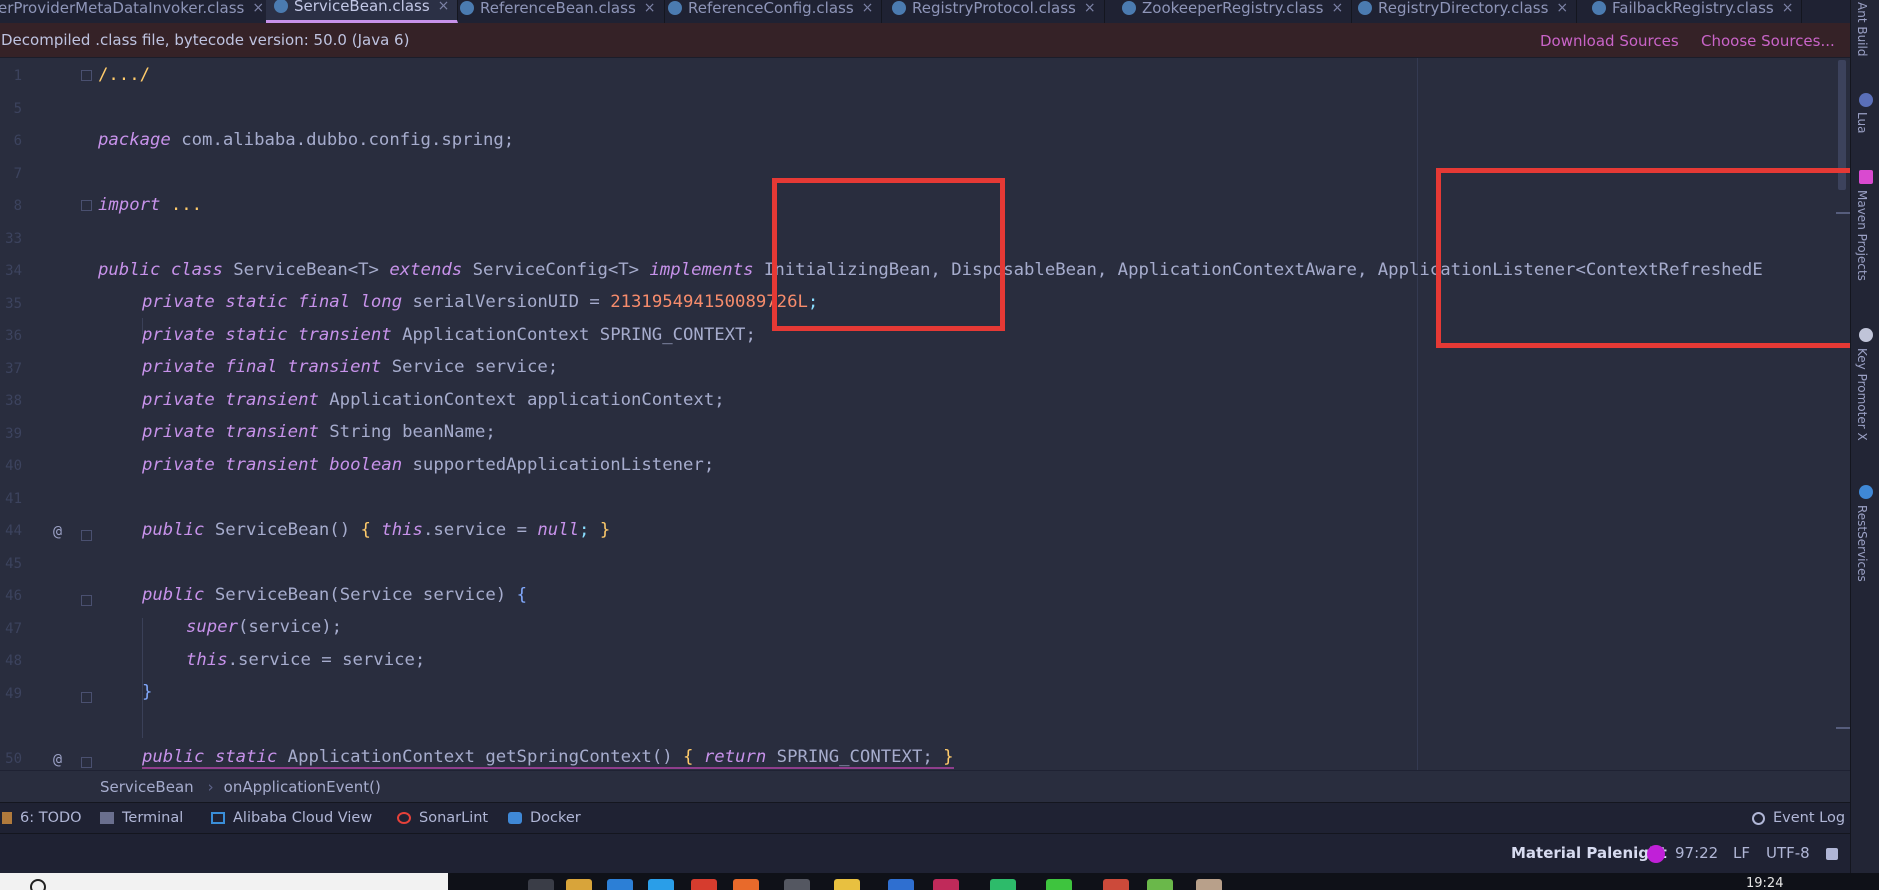 The image size is (1879, 890). Describe the element at coordinates (1696, 853) in the screenshot. I see `caret-position: 97:22` at that location.